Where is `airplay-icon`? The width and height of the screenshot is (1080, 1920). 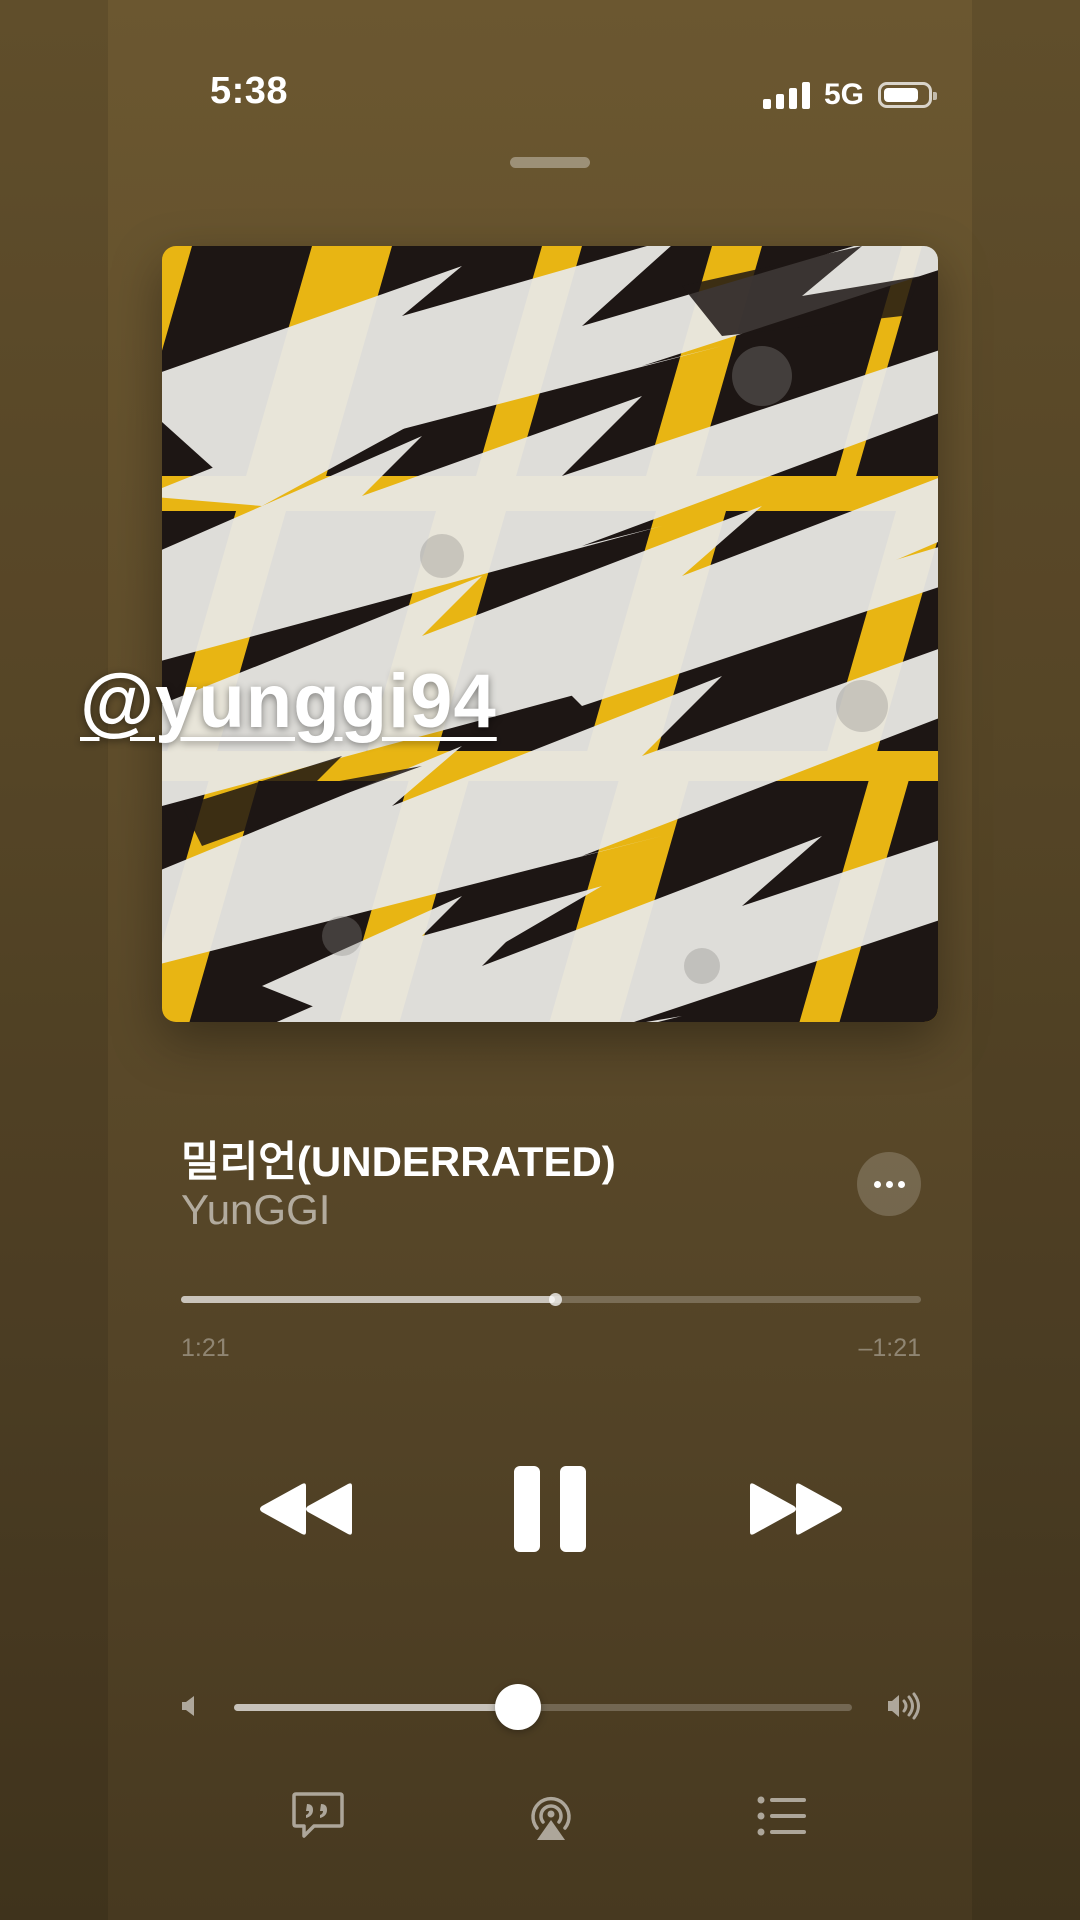
airplay-icon is located at coordinates (551, 1816).